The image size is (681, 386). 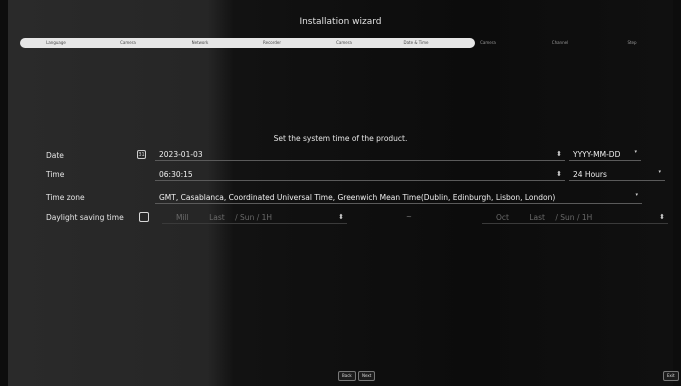 I want to click on wizard-title: Installation wizard, so click(x=340, y=22).